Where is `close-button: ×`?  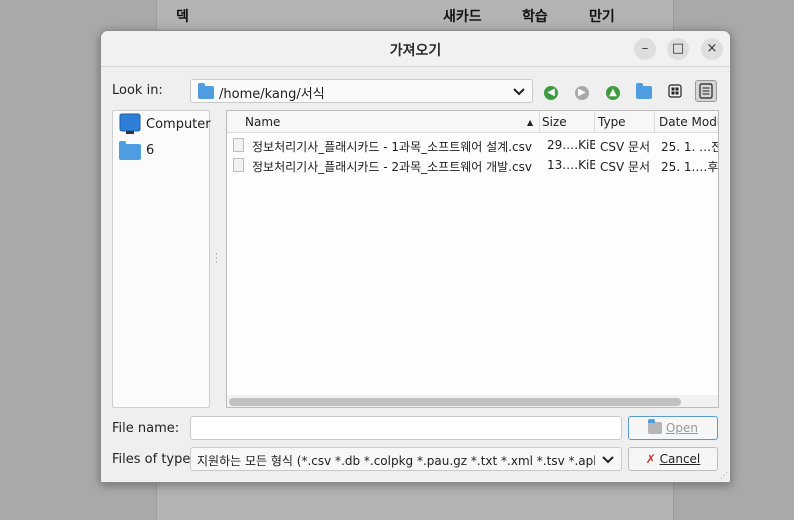 close-button: × is located at coordinates (712, 49).